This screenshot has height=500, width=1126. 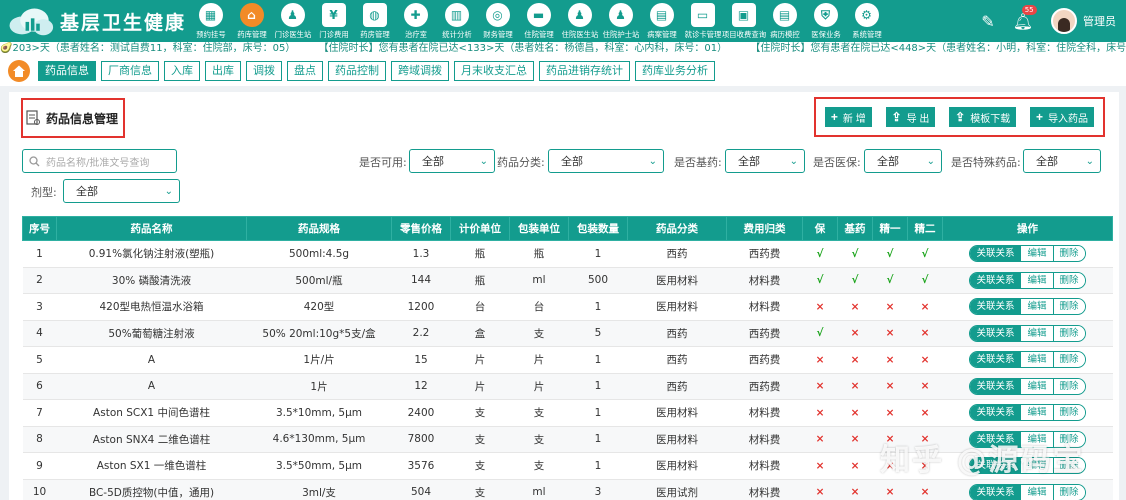 What do you see at coordinates (494, 71) in the screenshot?
I see `tab-item: 月末收支汇总` at bounding box center [494, 71].